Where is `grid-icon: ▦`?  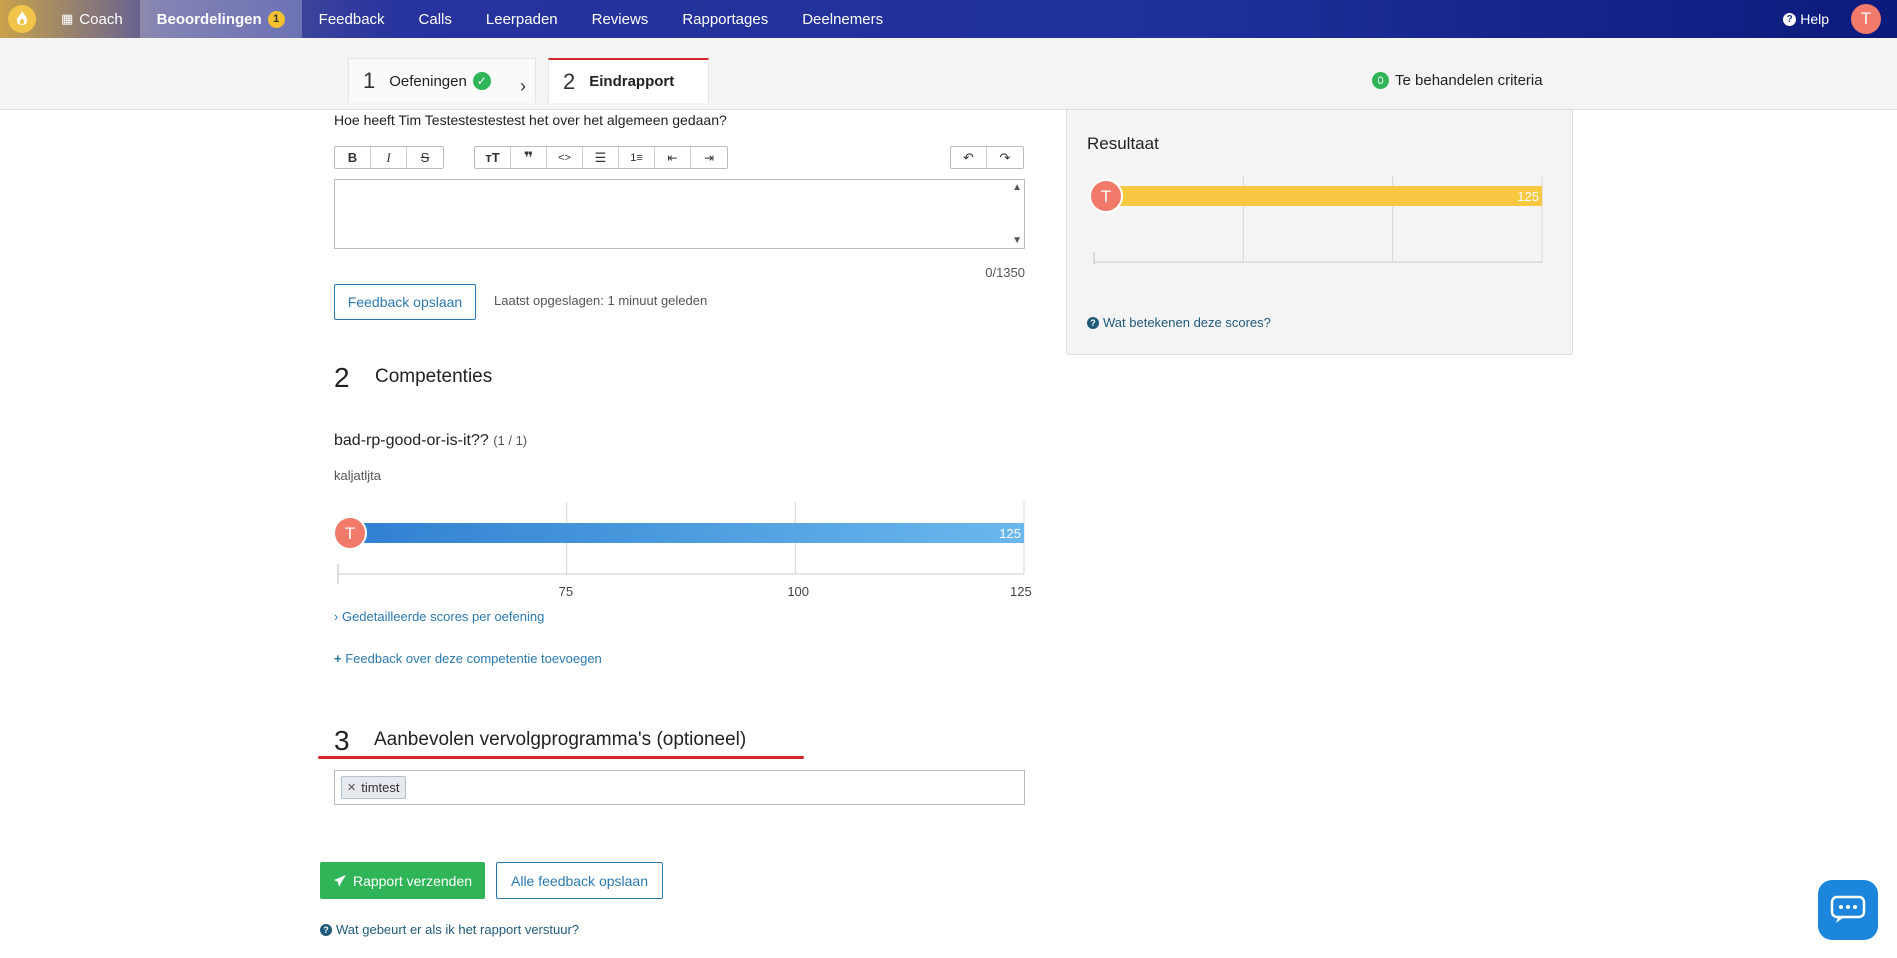
grid-icon: ▦ is located at coordinates (67, 18).